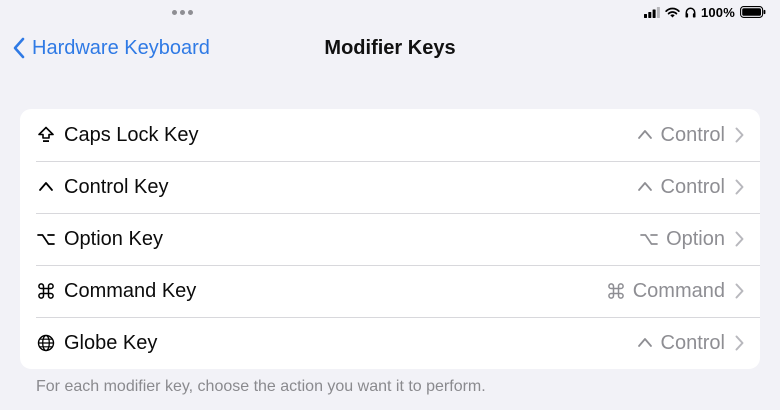  I want to click on list-item-command-key: Command Key Command, so click(390, 291).